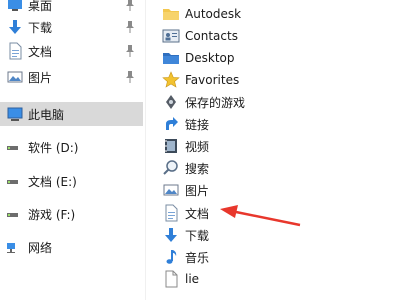 The width and height of the screenshot is (400, 300). I want to click on nav-item-drive-f: 游戏 (F:), so click(71, 214).